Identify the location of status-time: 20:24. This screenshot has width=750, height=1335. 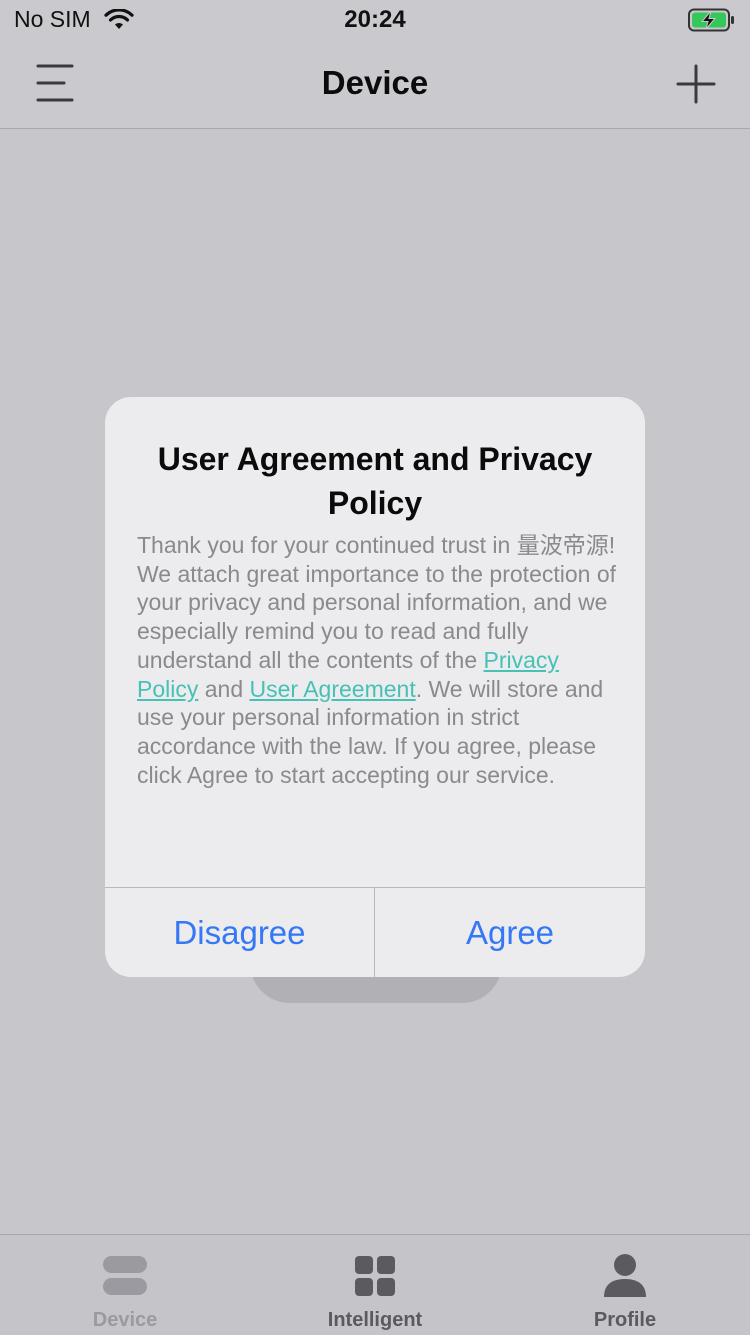
(375, 19).